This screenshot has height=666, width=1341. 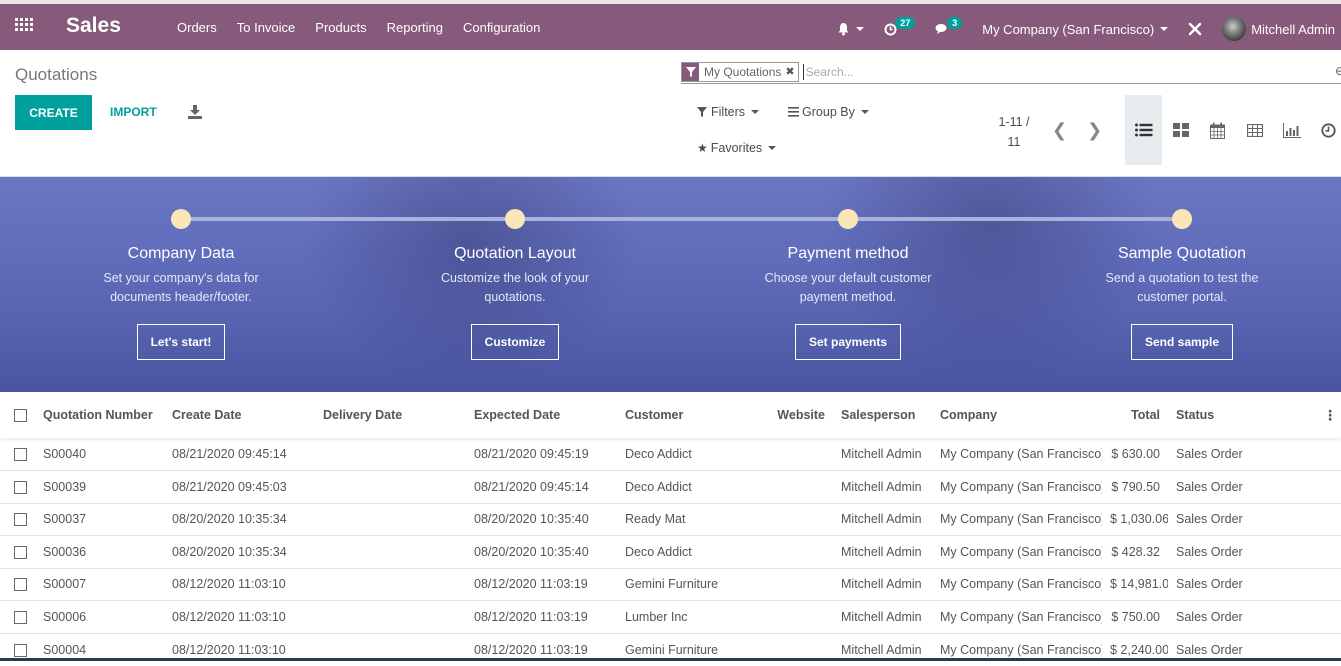 I want to click on bars-icon, so click(x=794, y=112).